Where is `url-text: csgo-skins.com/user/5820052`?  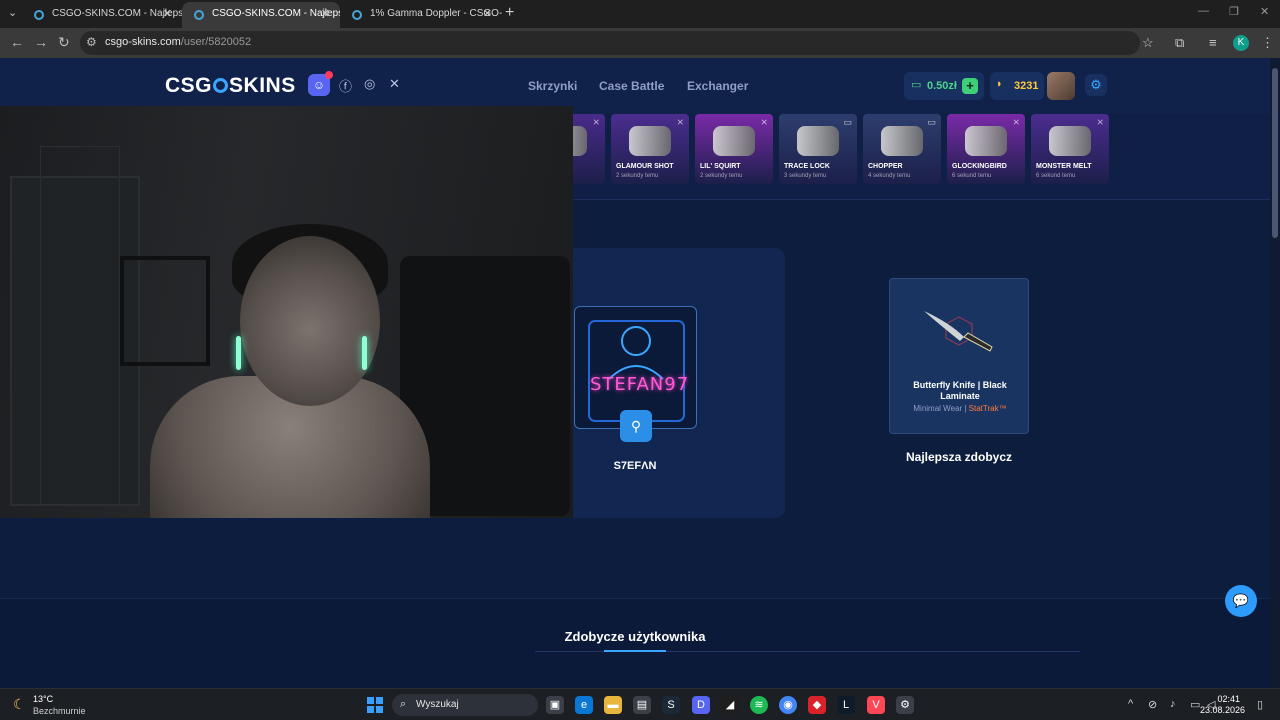 url-text: csgo-skins.com/user/5820052 is located at coordinates (178, 42).